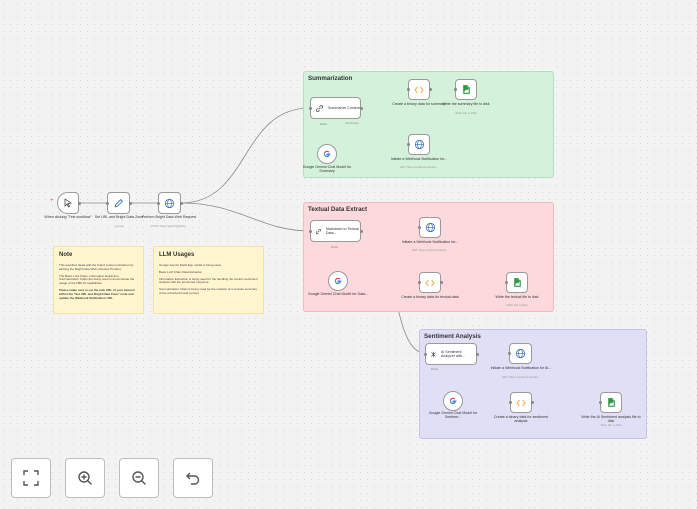 Image resolution: width=697 pixels, height=509 pixels. What do you see at coordinates (352, 123) in the screenshot?
I see `port-label: Sub Prompt` at bounding box center [352, 123].